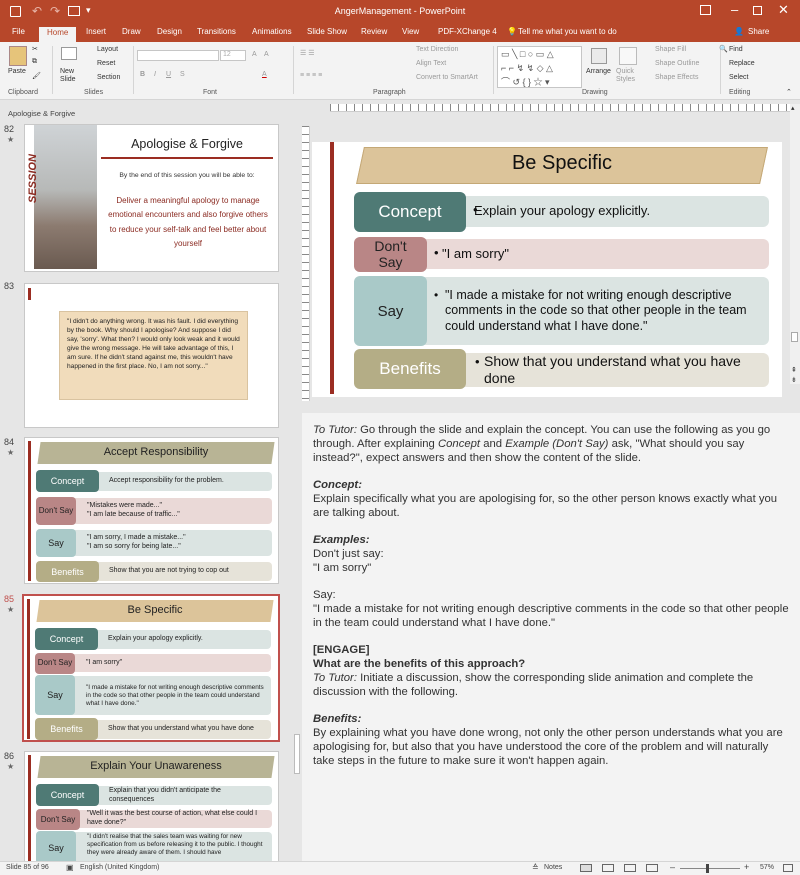  What do you see at coordinates (96, 31) in the screenshot?
I see `tab-insert: Insert` at bounding box center [96, 31].